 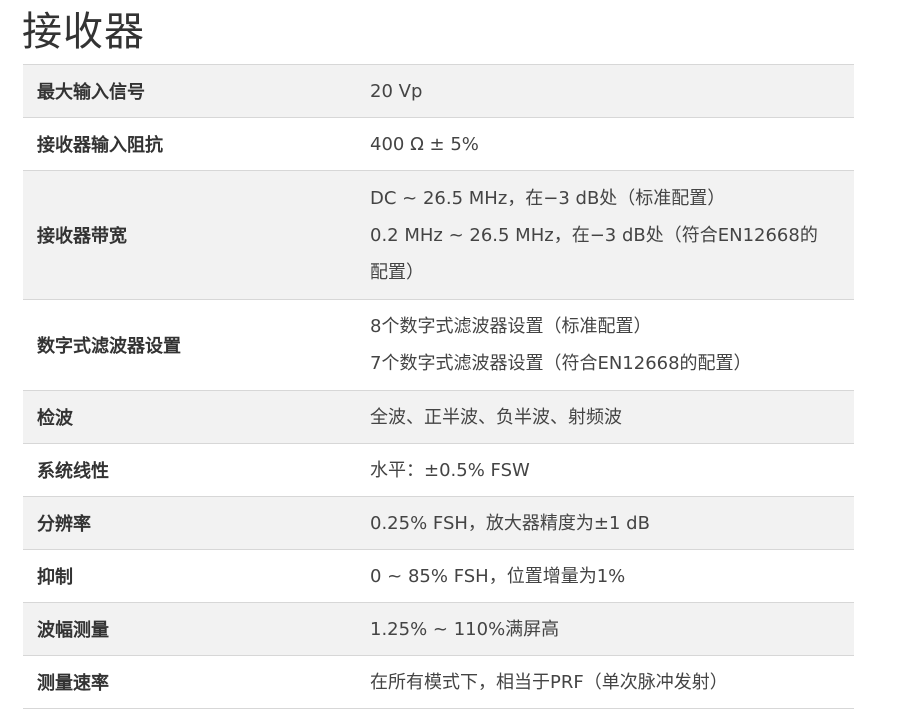 I want to click on row-value: 400 Ω ± 5%, so click(x=605, y=144).